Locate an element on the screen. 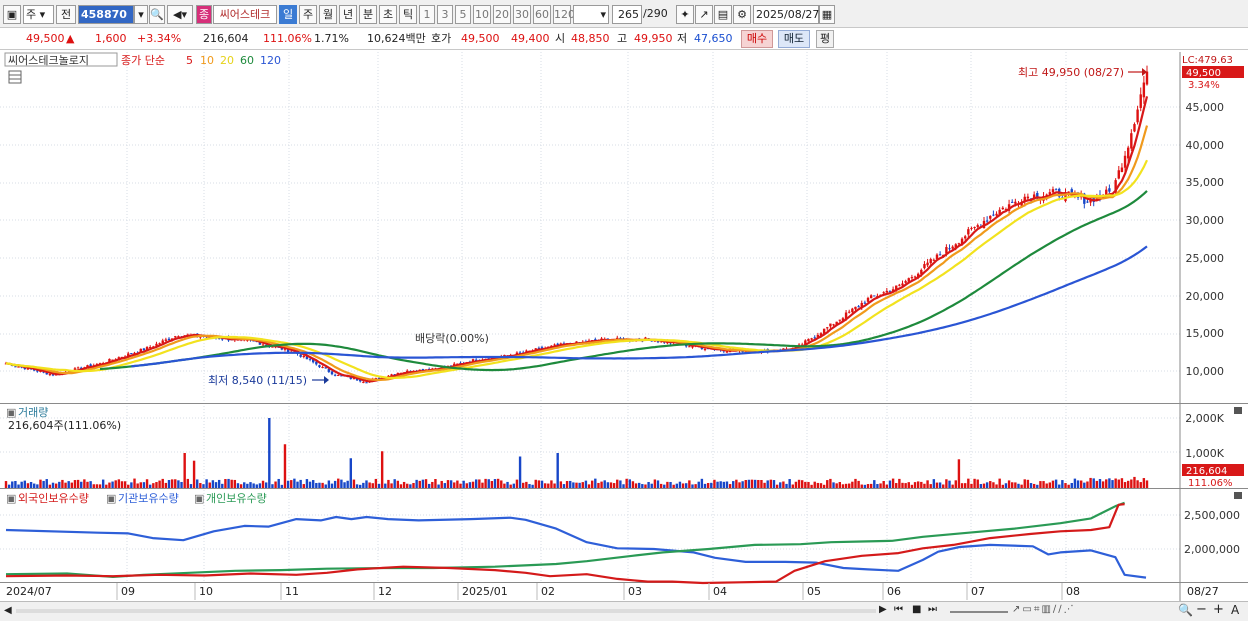 The image size is (1248, 621). save-icon: ▤ is located at coordinates (723, 14).